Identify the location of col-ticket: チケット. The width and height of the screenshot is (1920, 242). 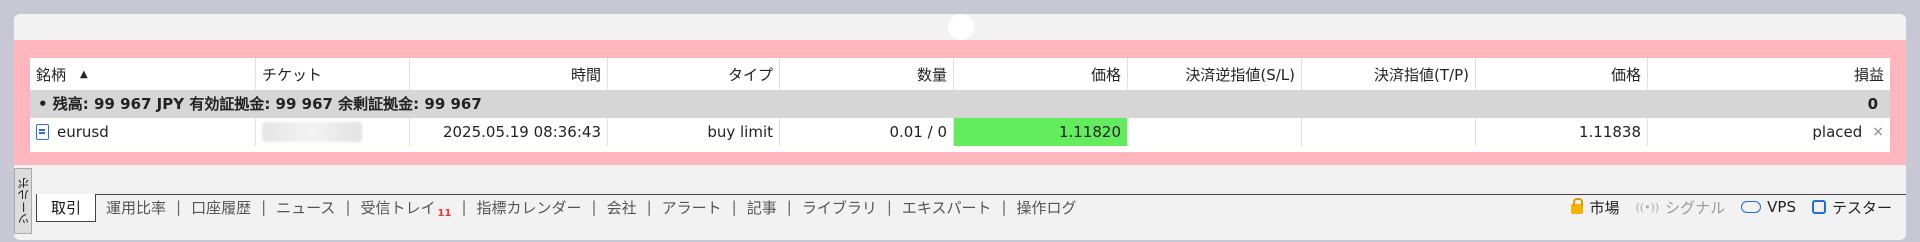
(333, 74).